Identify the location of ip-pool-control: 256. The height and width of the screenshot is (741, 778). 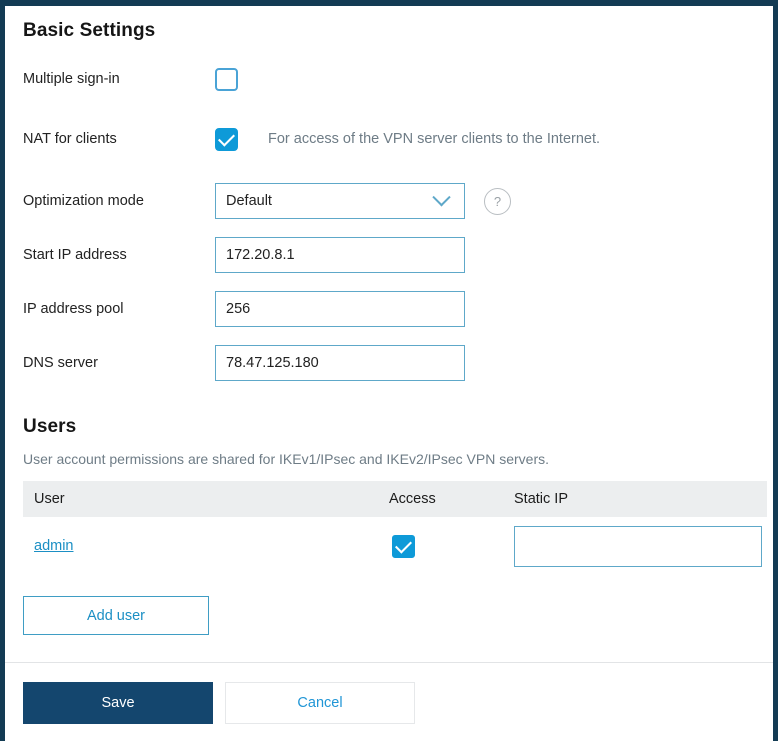
(340, 309).